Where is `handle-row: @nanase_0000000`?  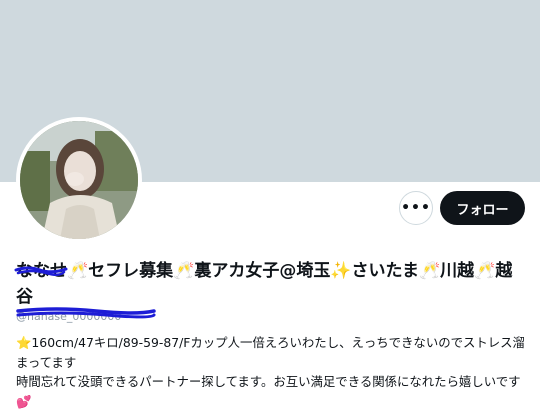 handle-row: @nanase_0000000 is located at coordinates (86, 314).